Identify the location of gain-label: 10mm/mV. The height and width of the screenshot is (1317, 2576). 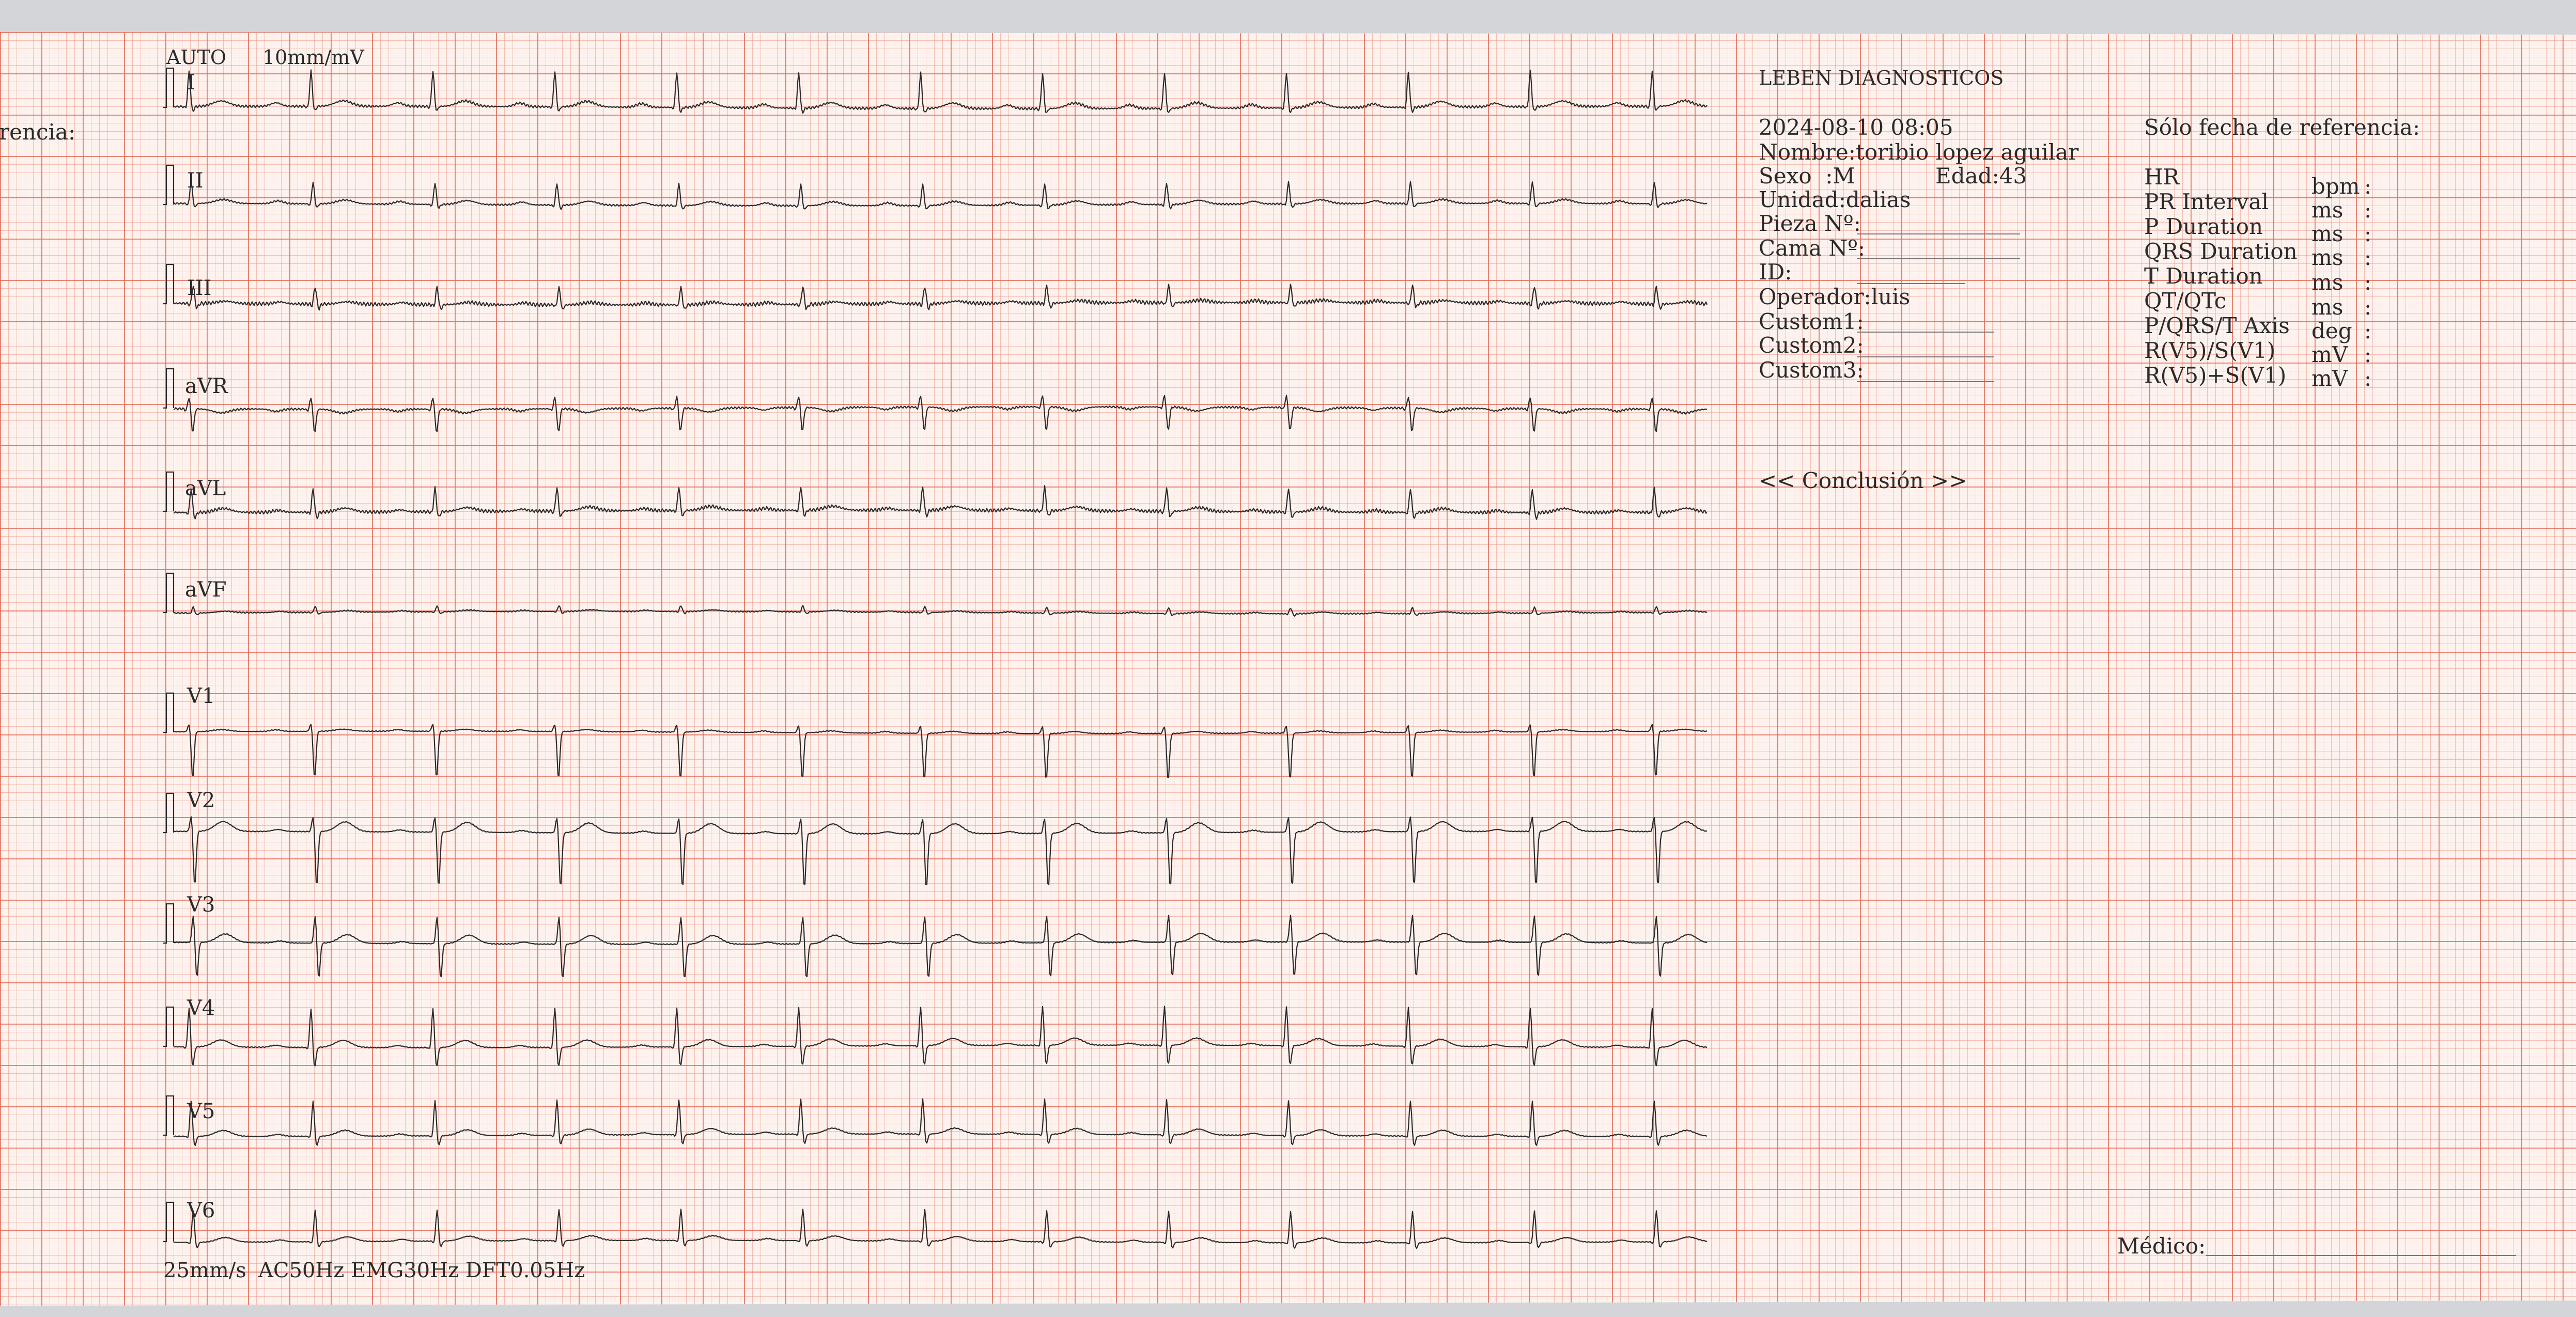
(313, 57).